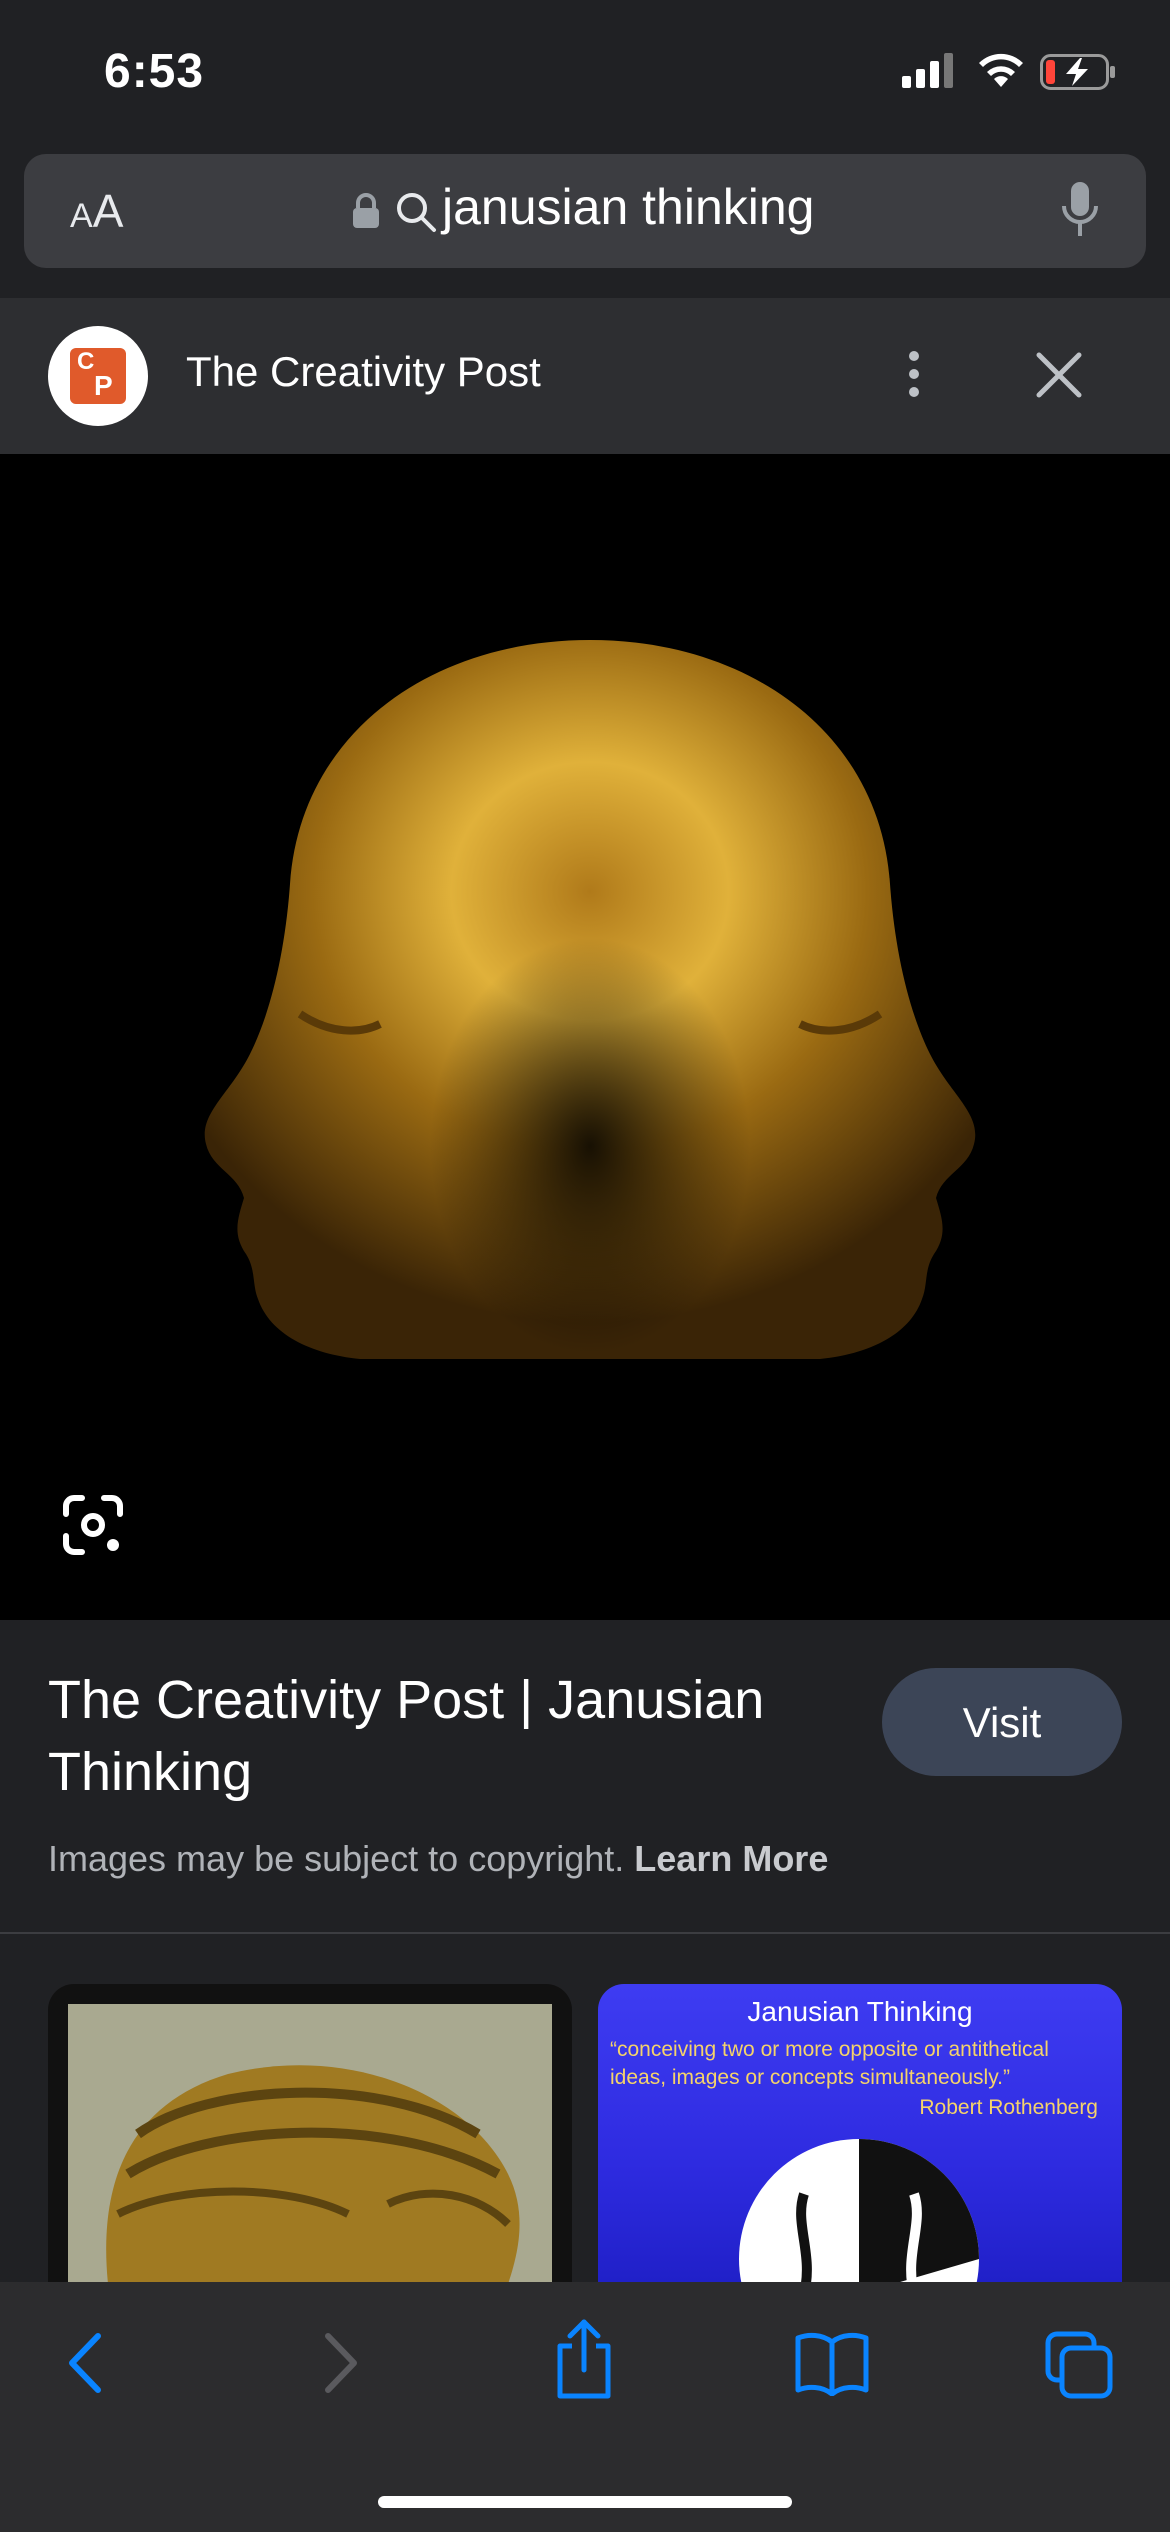  I want to click on bookmarks-icon, so click(832, 2363).